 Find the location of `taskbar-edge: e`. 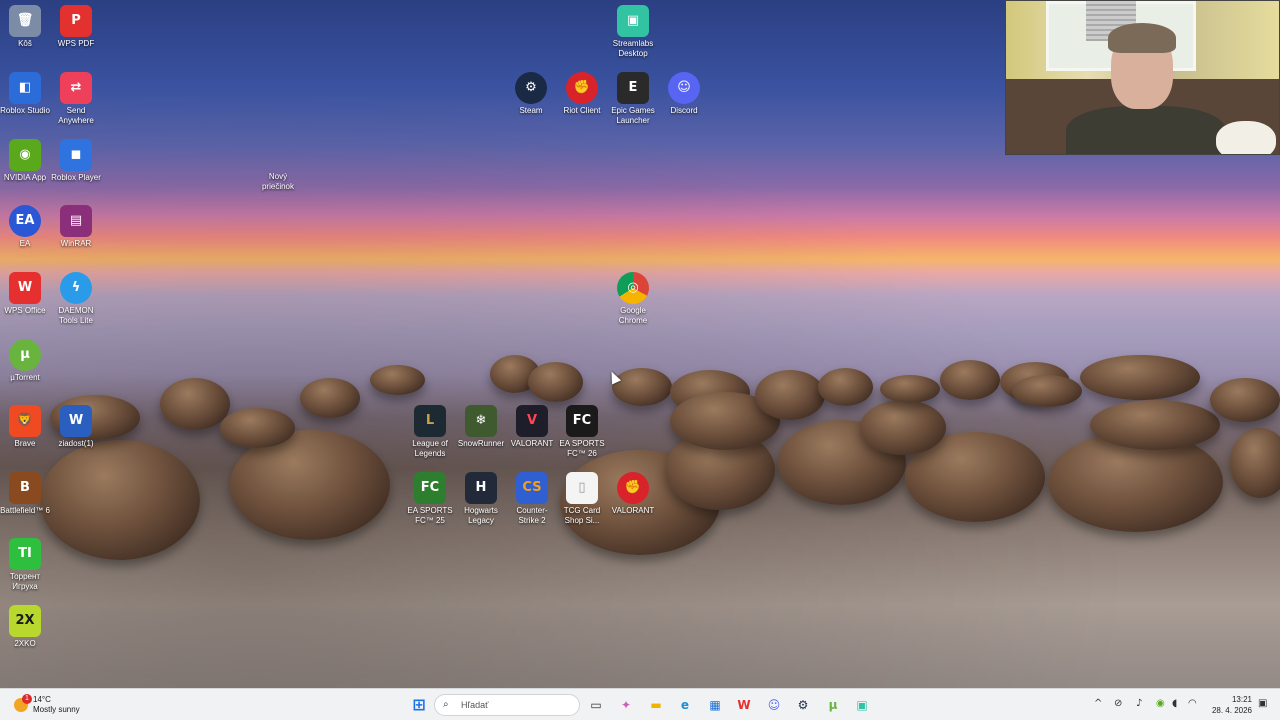

taskbar-edge: e is located at coordinates (685, 705).